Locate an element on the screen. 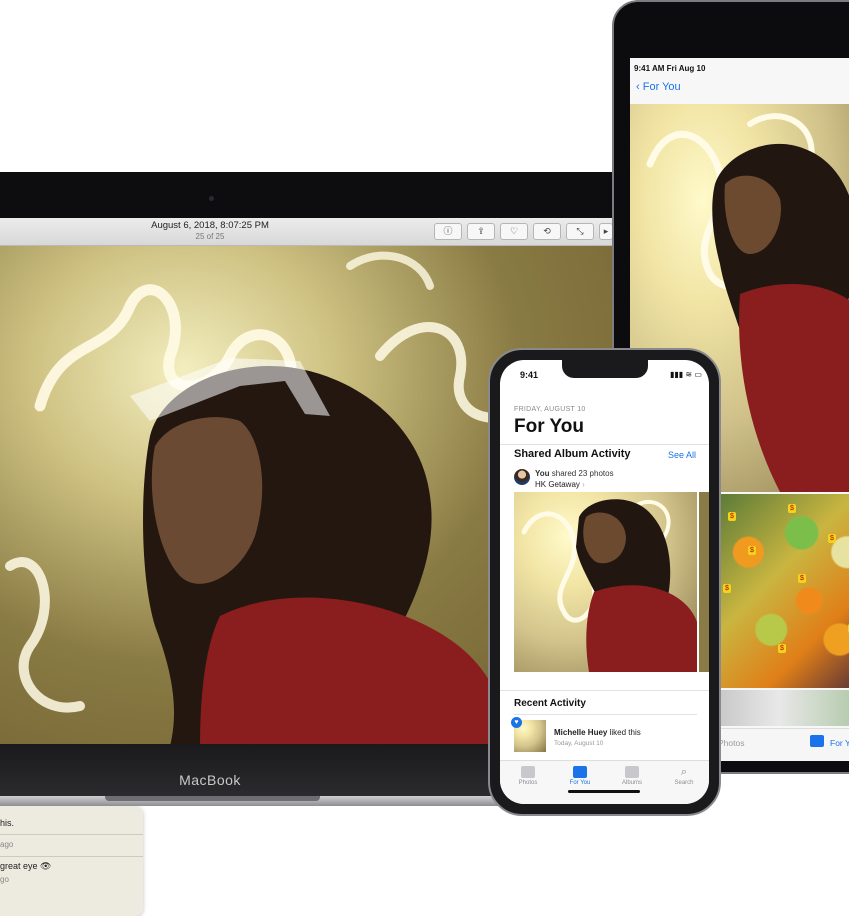  back-label: For You is located at coordinates (661, 87).